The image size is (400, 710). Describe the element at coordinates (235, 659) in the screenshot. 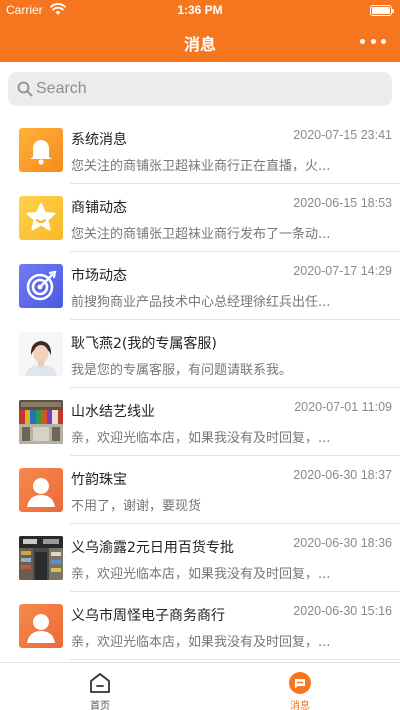

I see `row-divider` at that location.